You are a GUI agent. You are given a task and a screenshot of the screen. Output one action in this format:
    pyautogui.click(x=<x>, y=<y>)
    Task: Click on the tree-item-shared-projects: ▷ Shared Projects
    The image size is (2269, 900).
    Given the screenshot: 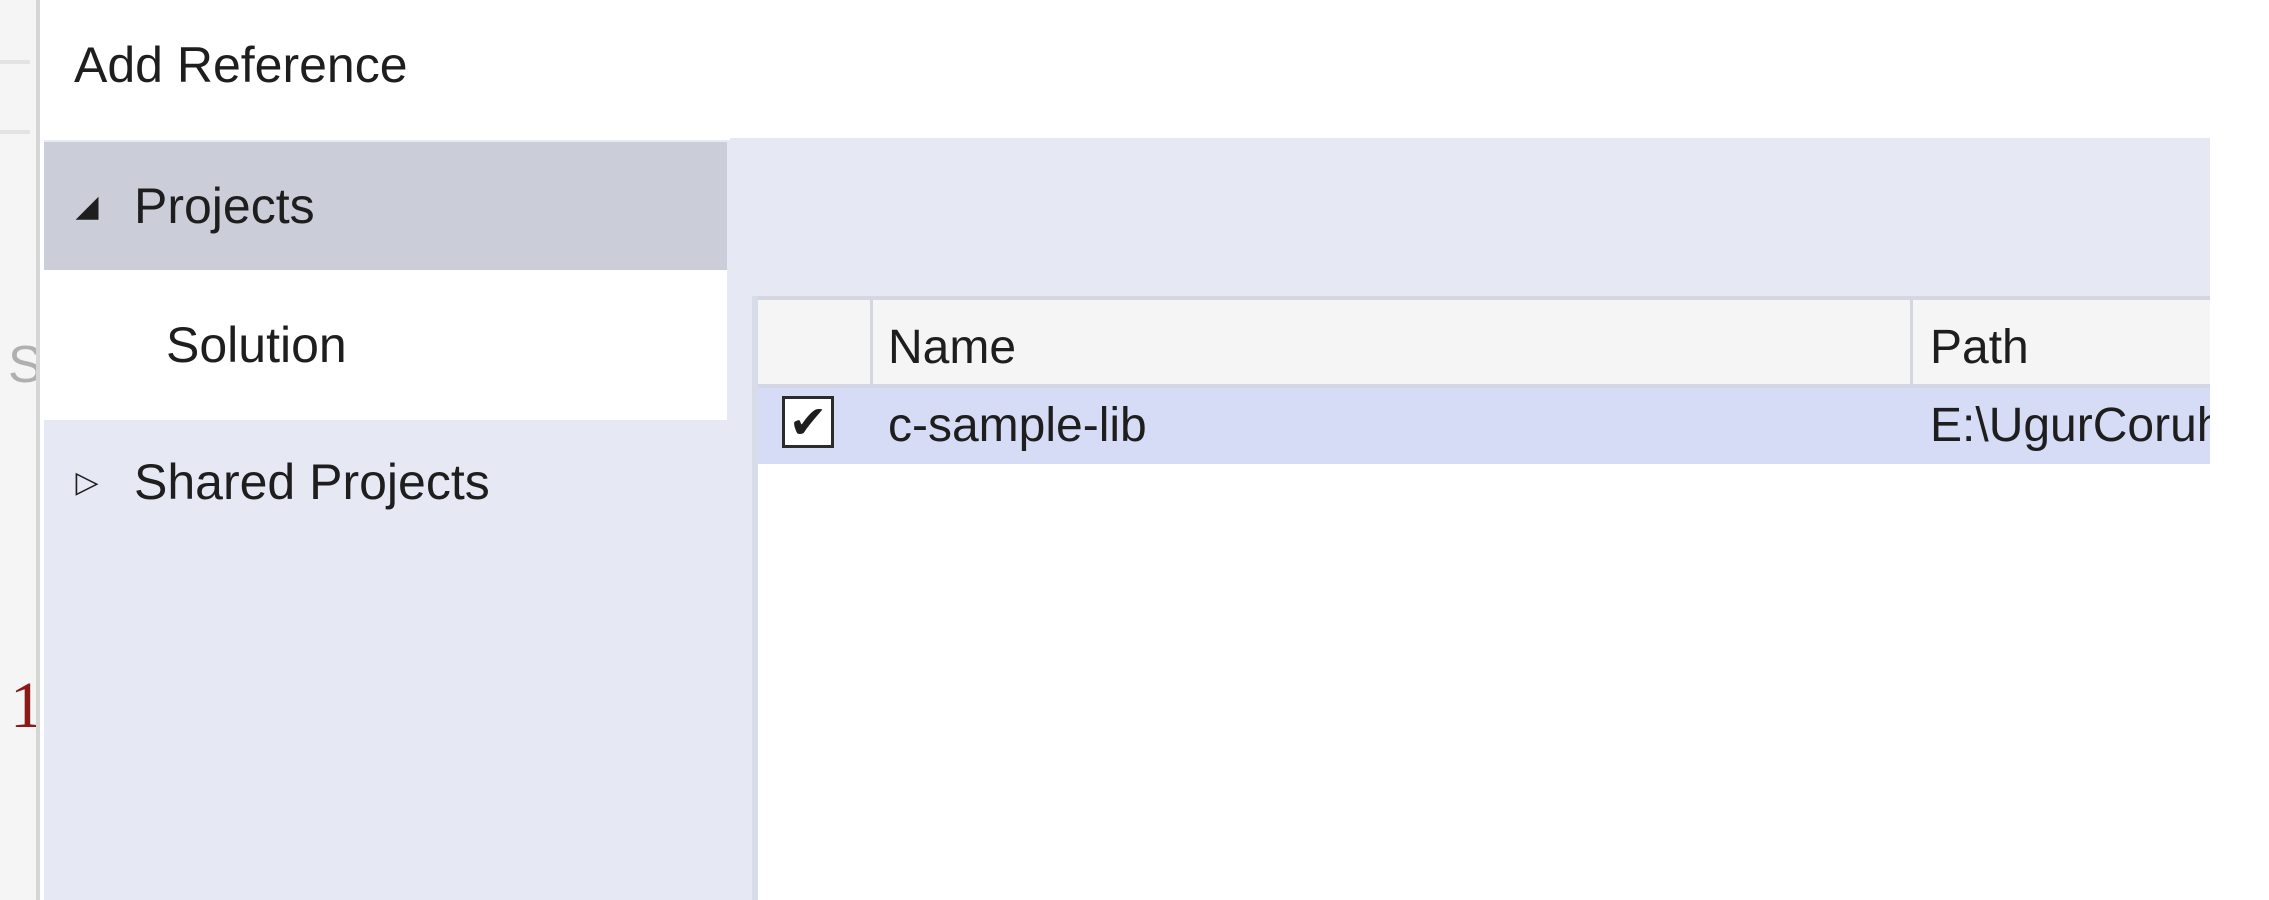 What is the action you would take?
    pyautogui.click(x=385, y=482)
    